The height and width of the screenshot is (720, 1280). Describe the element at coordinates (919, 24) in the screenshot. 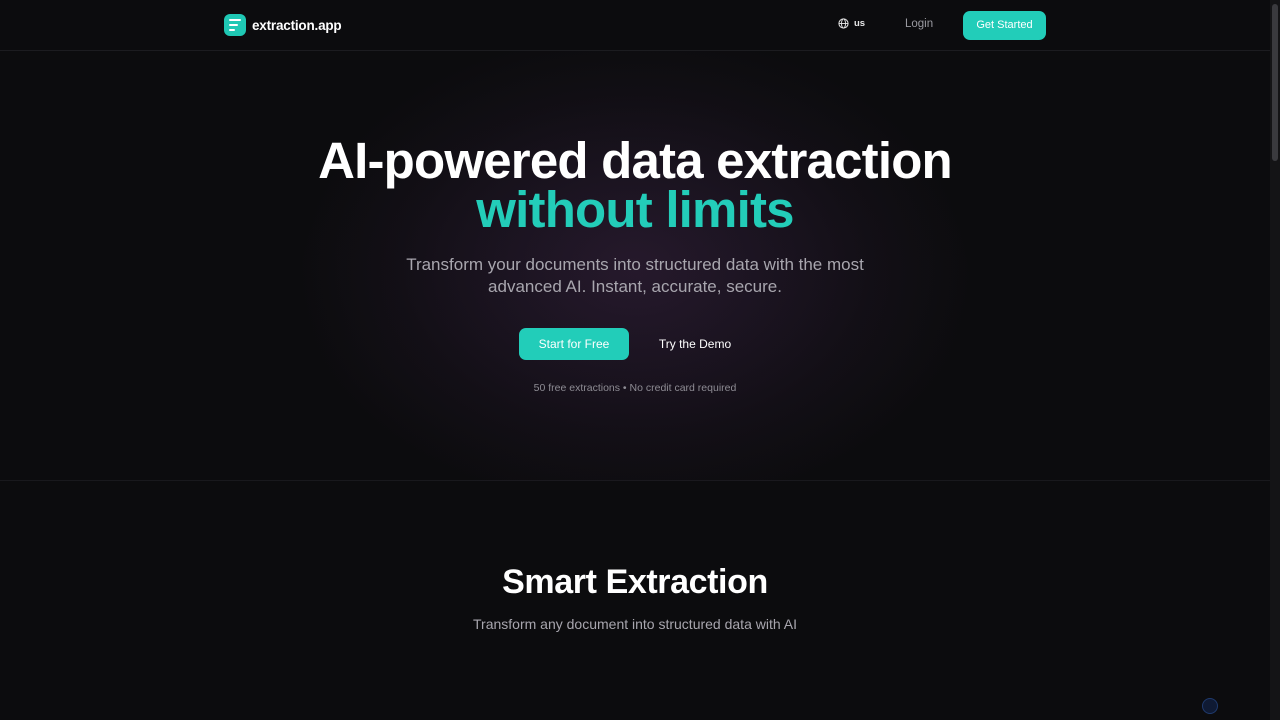

I see `login-link: Login` at that location.